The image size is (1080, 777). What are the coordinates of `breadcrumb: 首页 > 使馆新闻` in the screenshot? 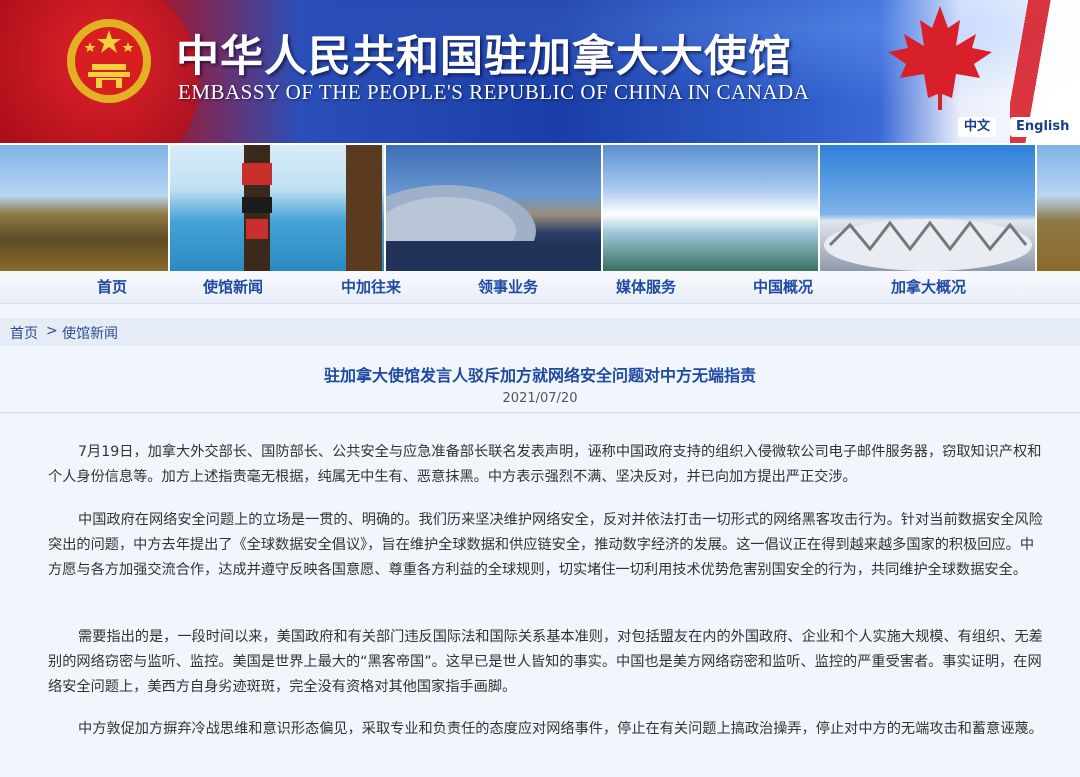 It's located at (540, 332).